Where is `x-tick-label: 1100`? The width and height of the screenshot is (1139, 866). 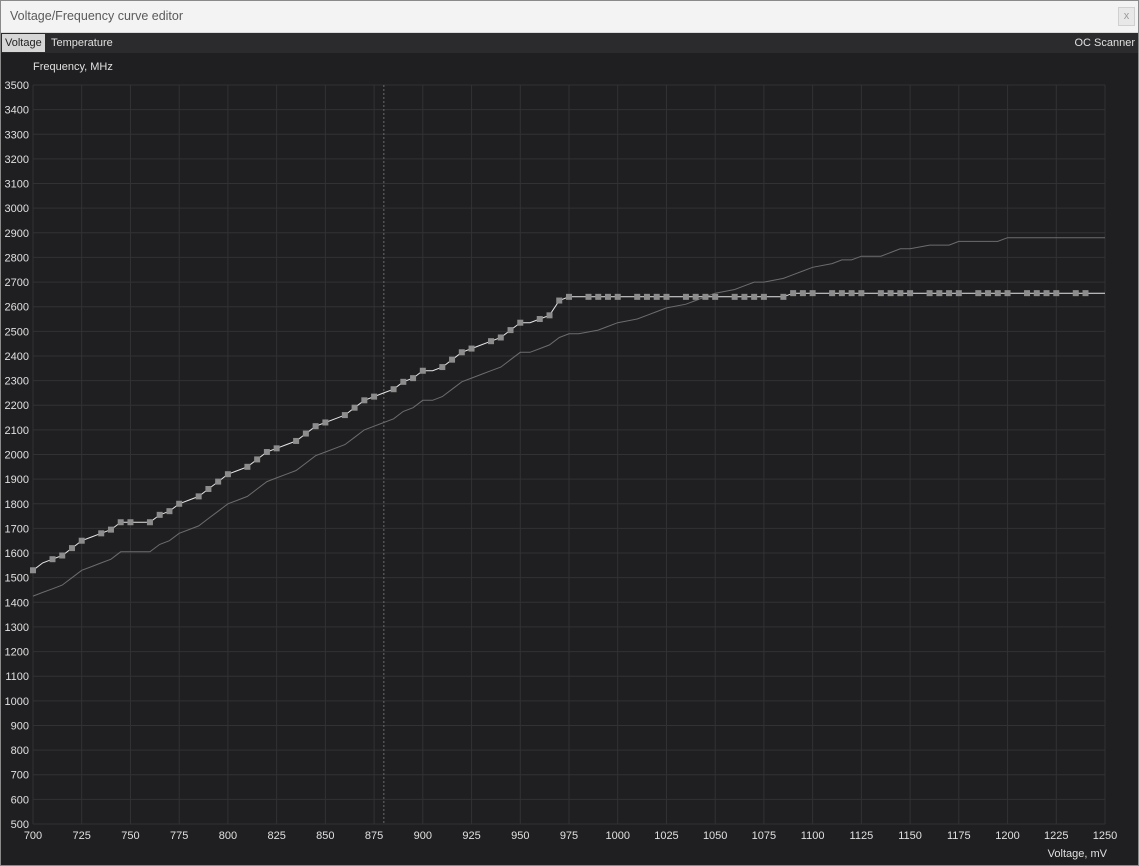 x-tick-label: 1100 is located at coordinates (813, 836).